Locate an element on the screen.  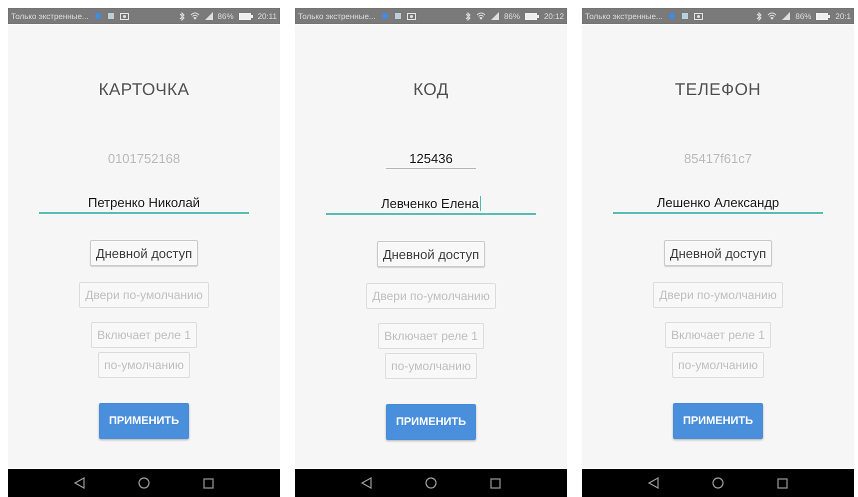
name-field: Левченко Елена is located at coordinates (431, 204).